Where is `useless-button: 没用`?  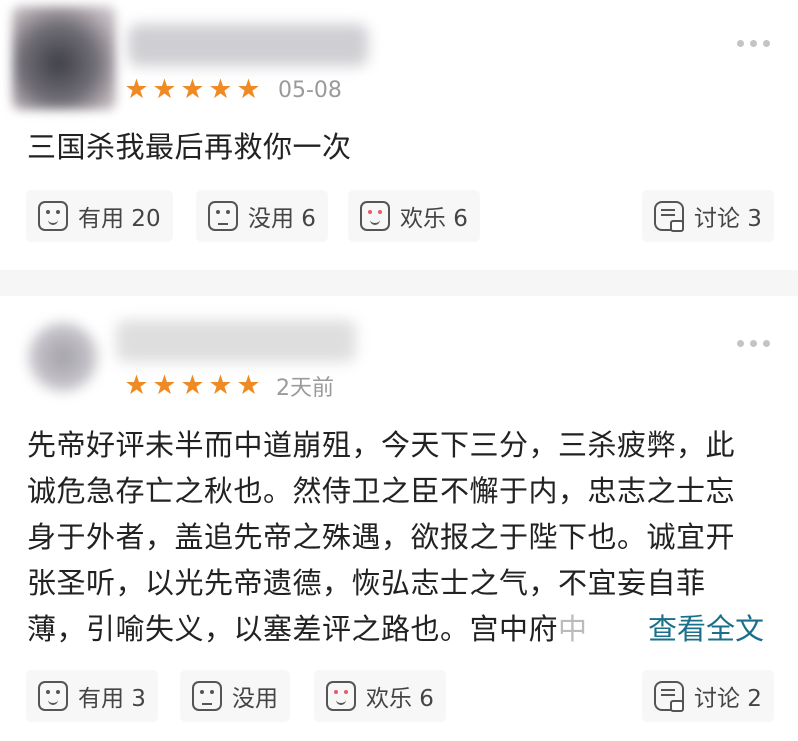
useless-button: 没用 is located at coordinates (235, 696).